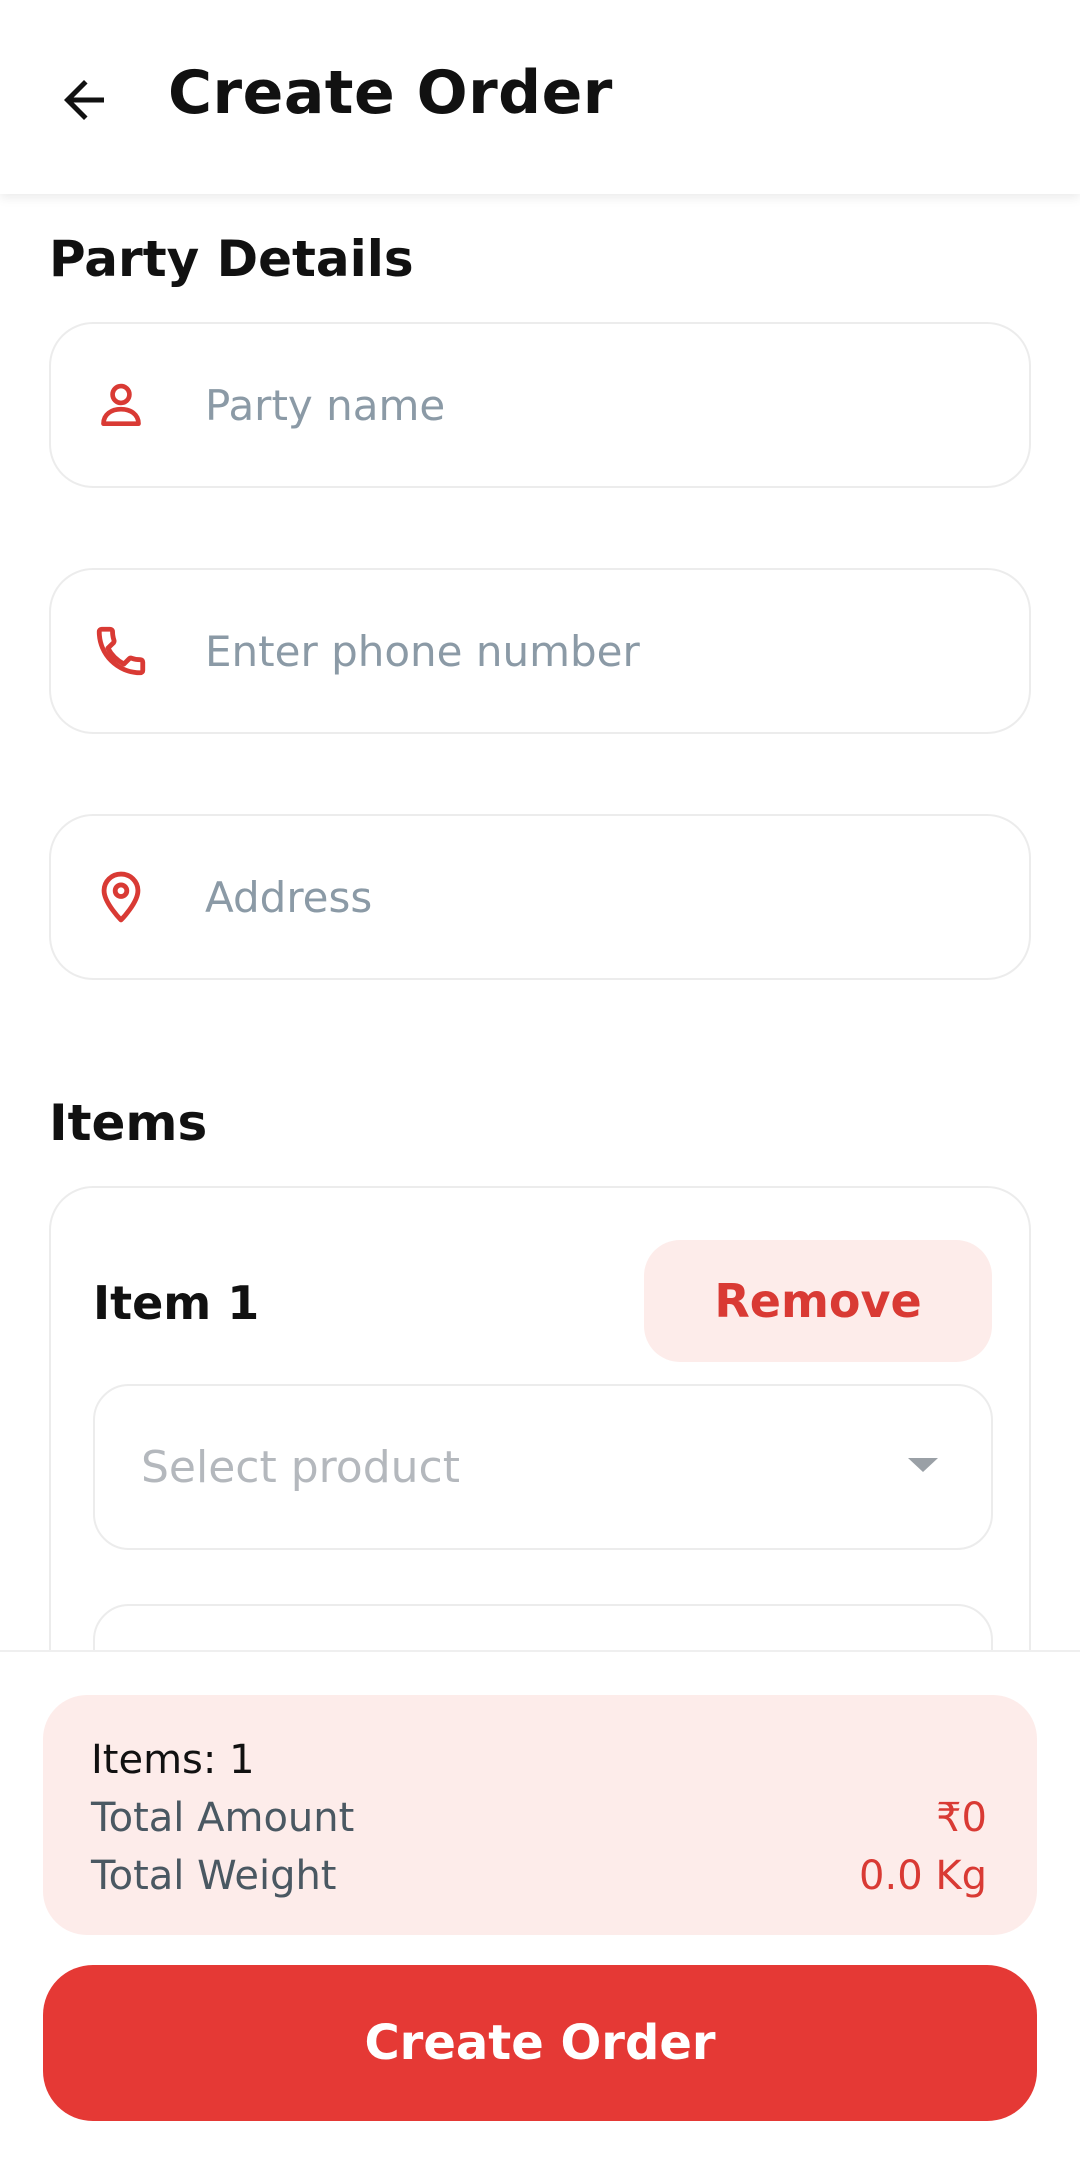 The height and width of the screenshot is (2160, 1080). Describe the element at coordinates (223, 1818) in the screenshot. I see `total-amount-label: Total Amount` at that location.